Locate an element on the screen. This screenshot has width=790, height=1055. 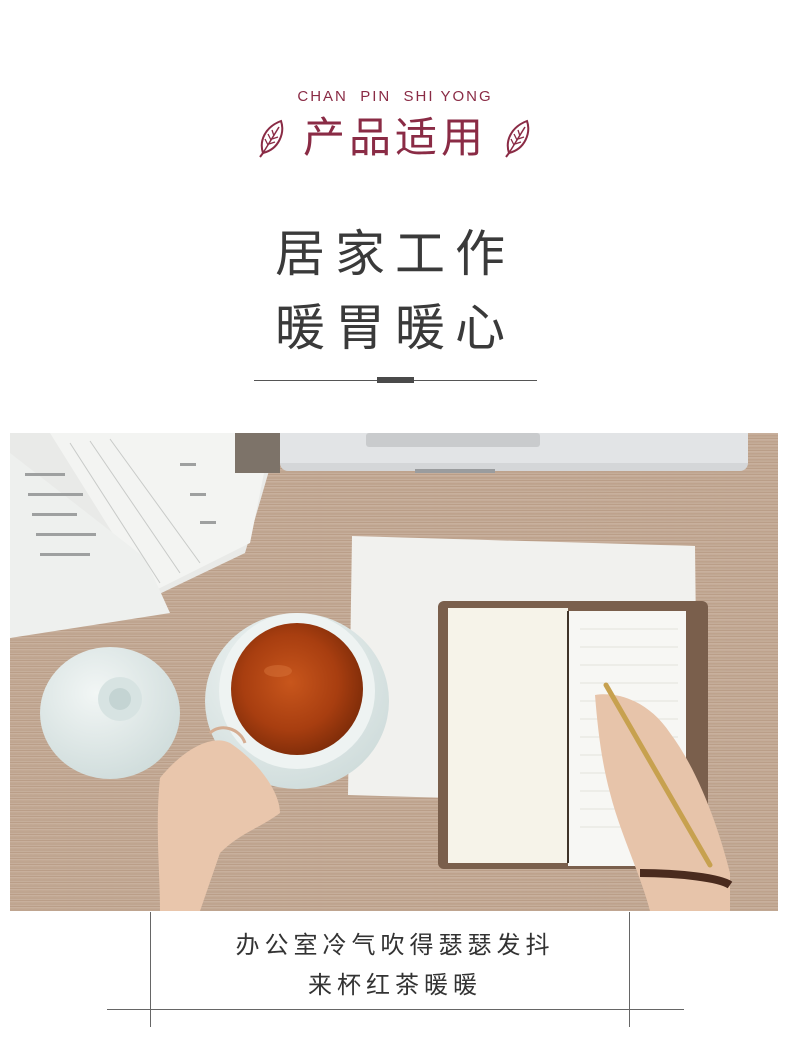
caption-frame-bottom is located at coordinates (395, 1009).